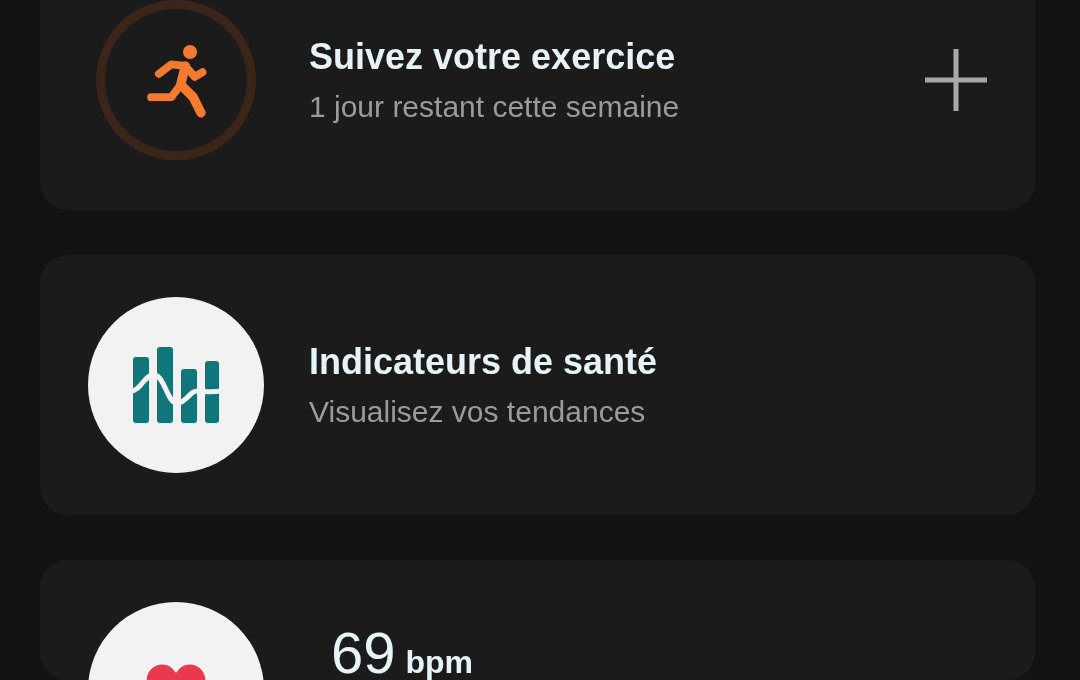 The width and height of the screenshot is (1080, 680). I want to click on heart-rate-unit: bpm, so click(439, 662).